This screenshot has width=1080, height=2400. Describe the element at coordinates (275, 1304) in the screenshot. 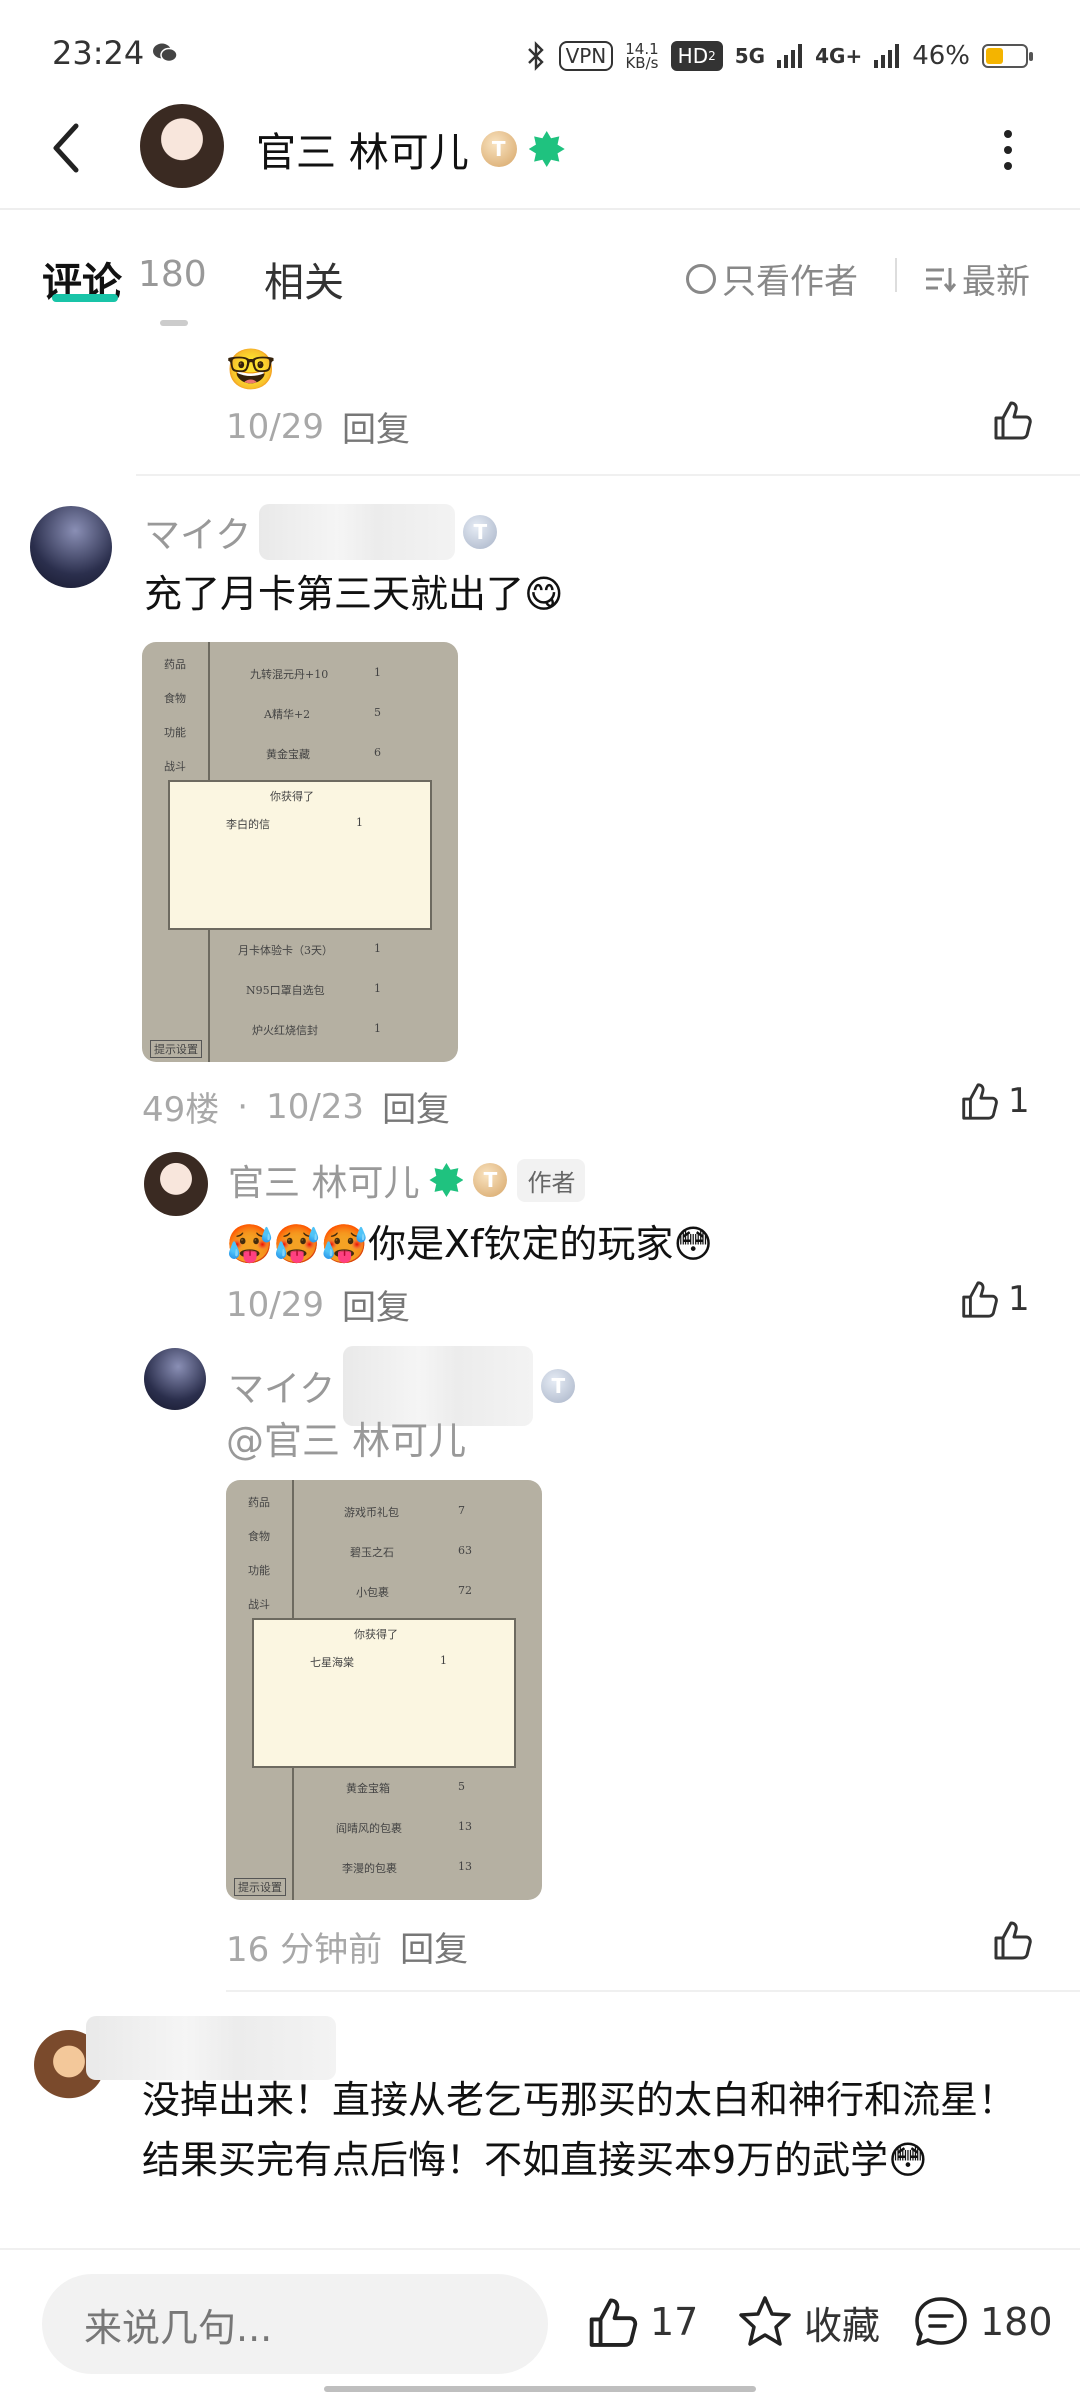

I see `reply-date: 10/29` at that location.